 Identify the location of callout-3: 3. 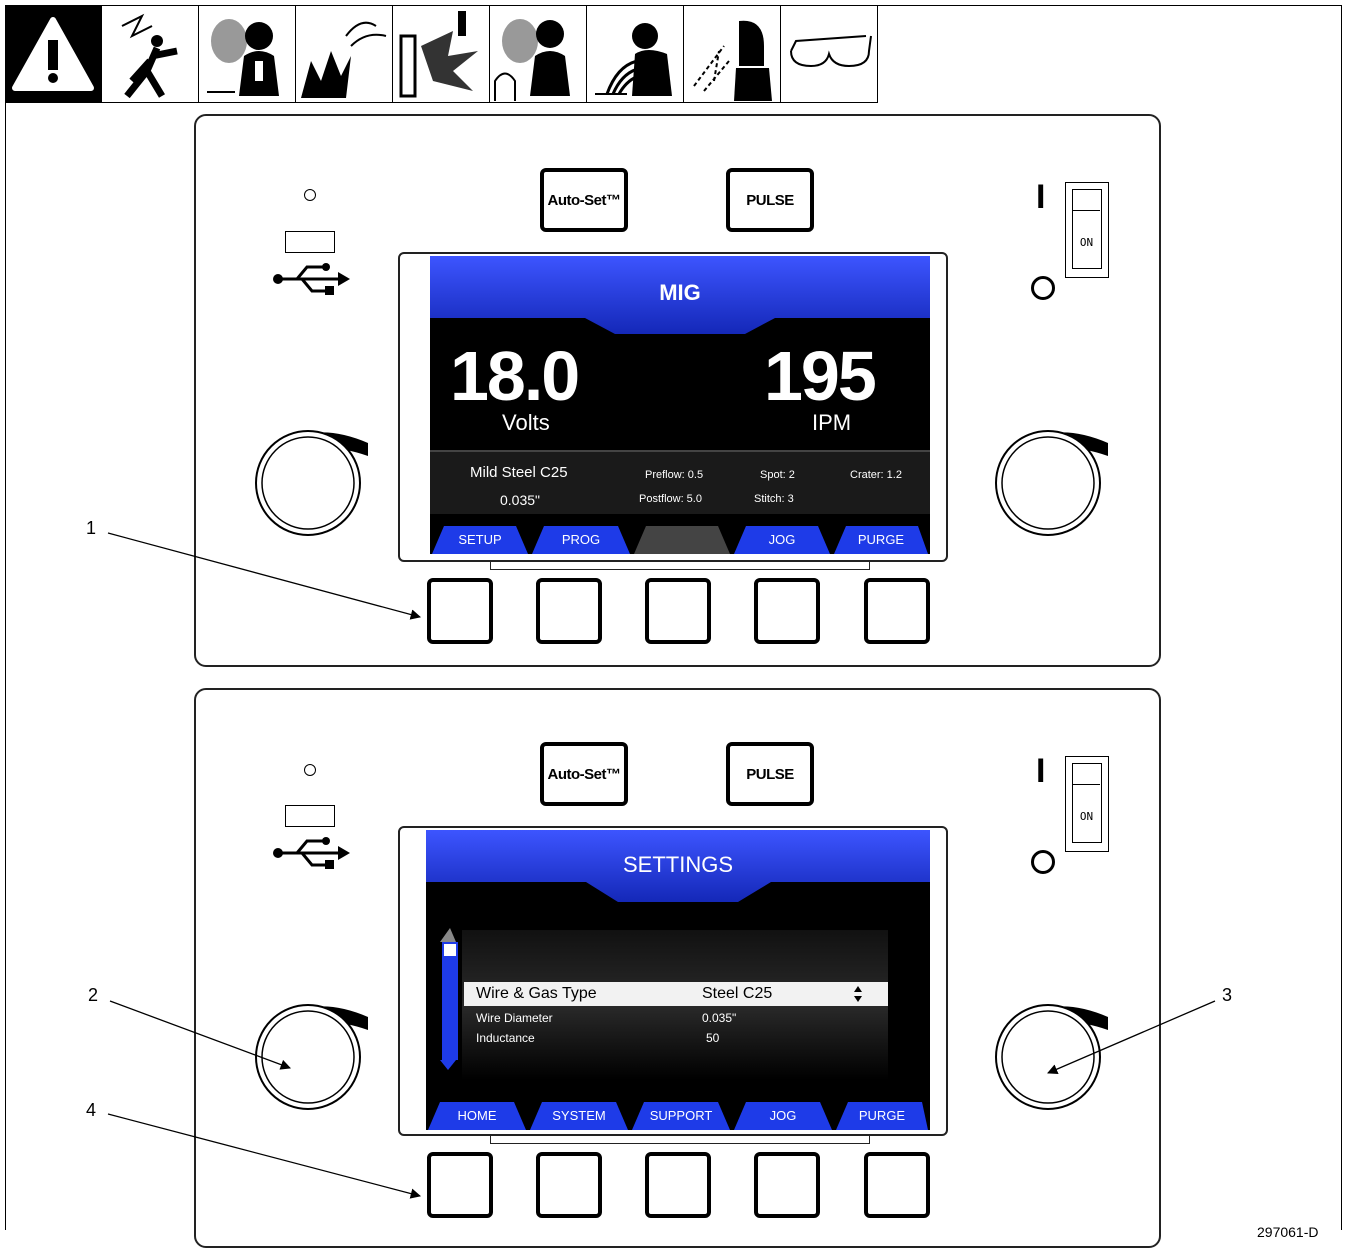
(1227, 995).